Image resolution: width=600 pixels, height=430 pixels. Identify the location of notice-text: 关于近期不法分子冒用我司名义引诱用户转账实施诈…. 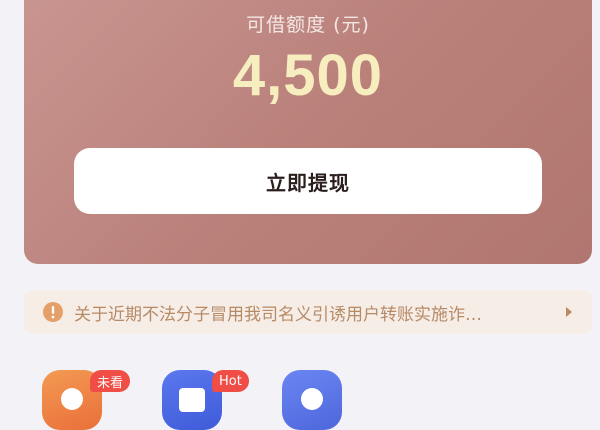
(278, 314).